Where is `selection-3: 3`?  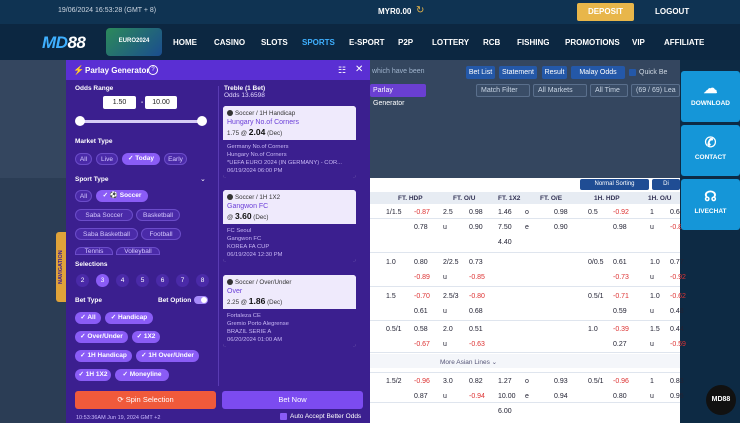 selection-3: 3 is located at coordinates (102, 280).